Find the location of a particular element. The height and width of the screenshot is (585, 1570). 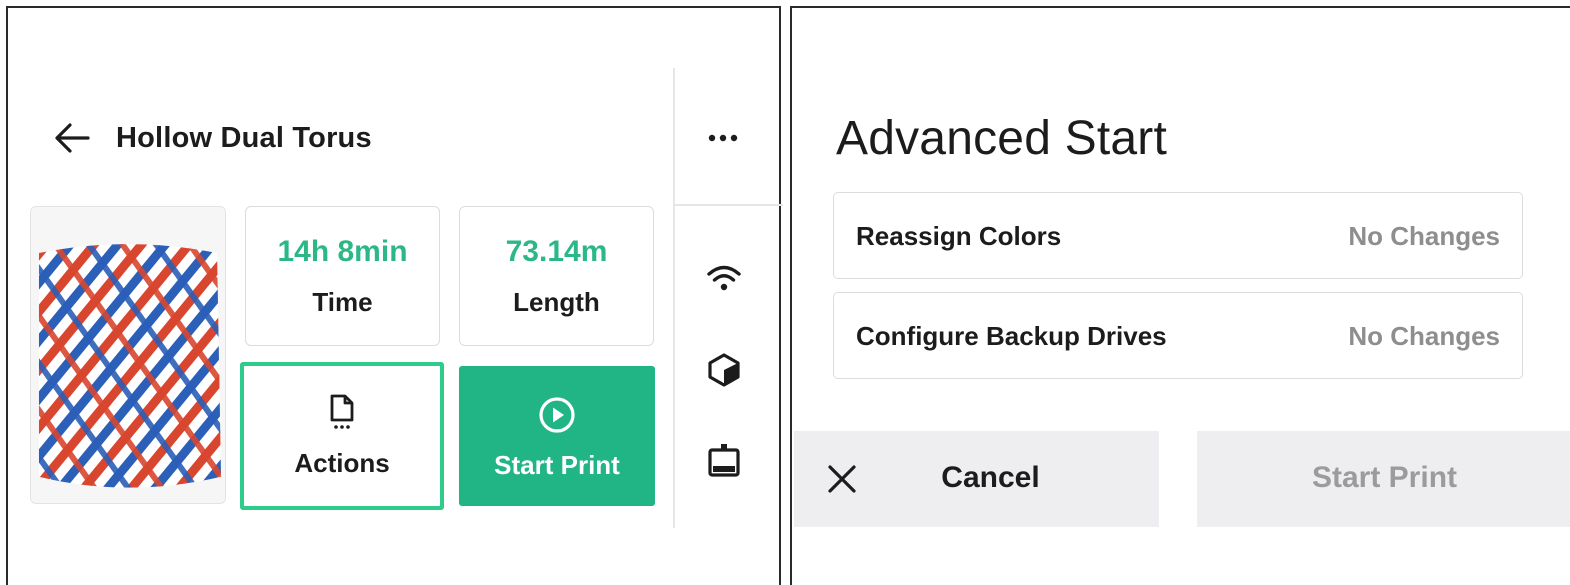

length-value: 73.14m is located at coordinates (556, 251).